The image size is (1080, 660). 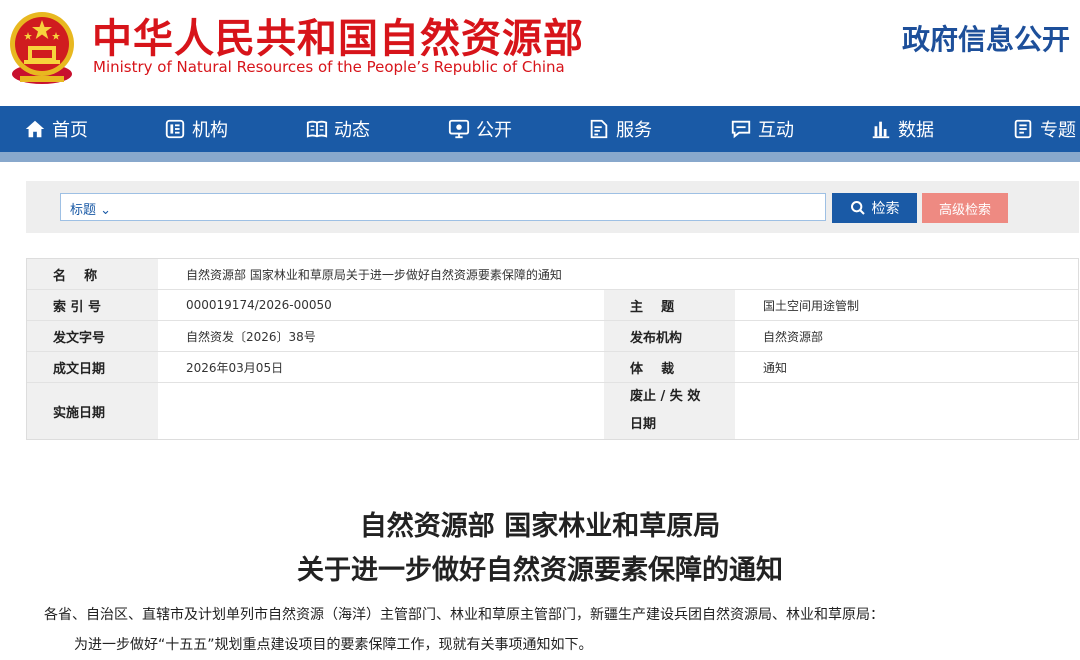 I want to click on info-row-date: 成文日期 2026年03月05日 体 裁 通知, so click(x=552, y=367).